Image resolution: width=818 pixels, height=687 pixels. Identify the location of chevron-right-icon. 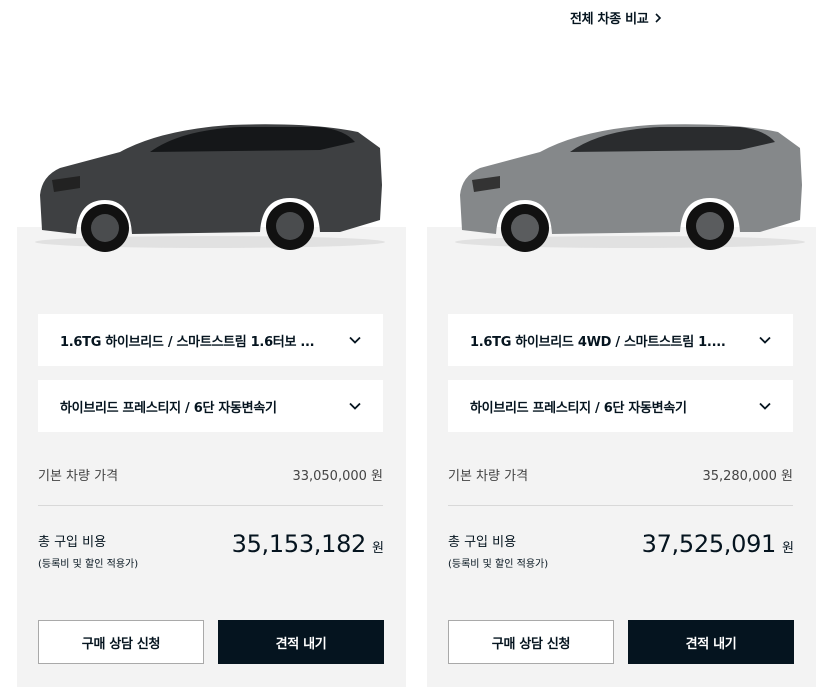
(658, 17).